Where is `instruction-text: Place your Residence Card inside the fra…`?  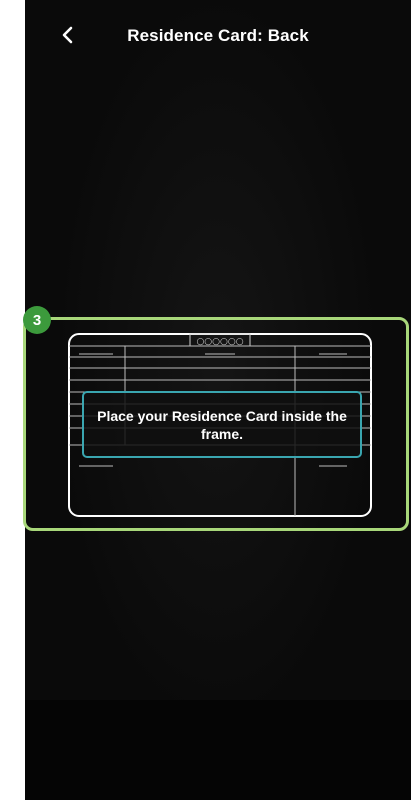 instruction-text: Place your Residence Card inside the fra… is located at coordinates (222, 424).